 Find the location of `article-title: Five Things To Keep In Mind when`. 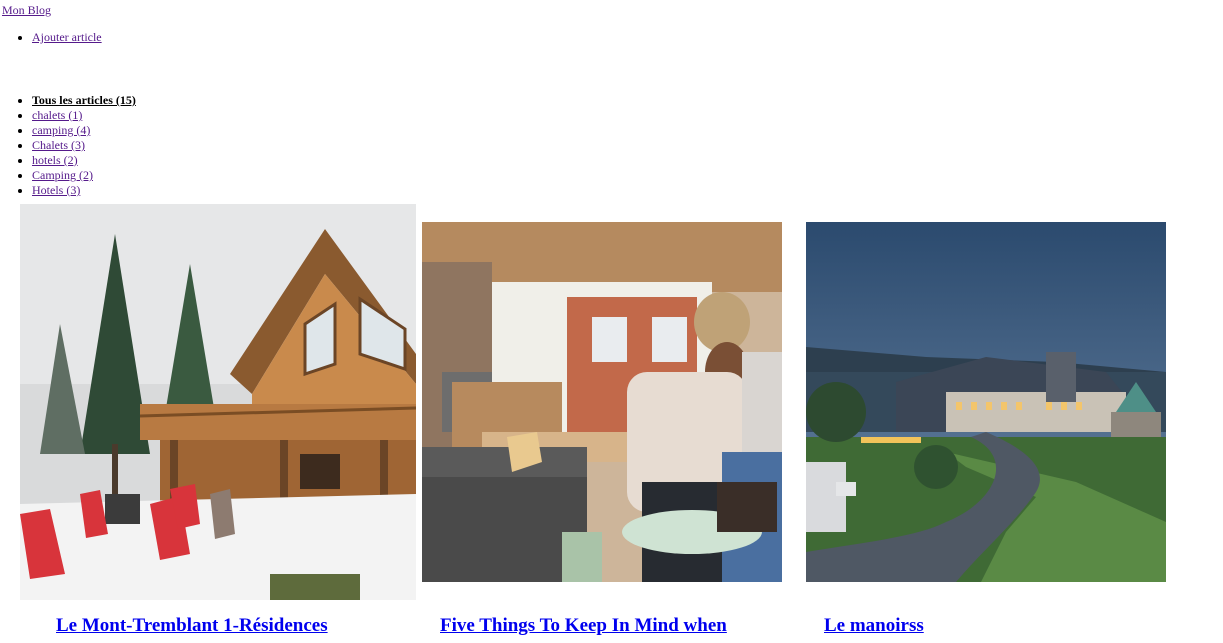

article-title: Five Things To Keep In Mind when is located at coordinates (583, 626).